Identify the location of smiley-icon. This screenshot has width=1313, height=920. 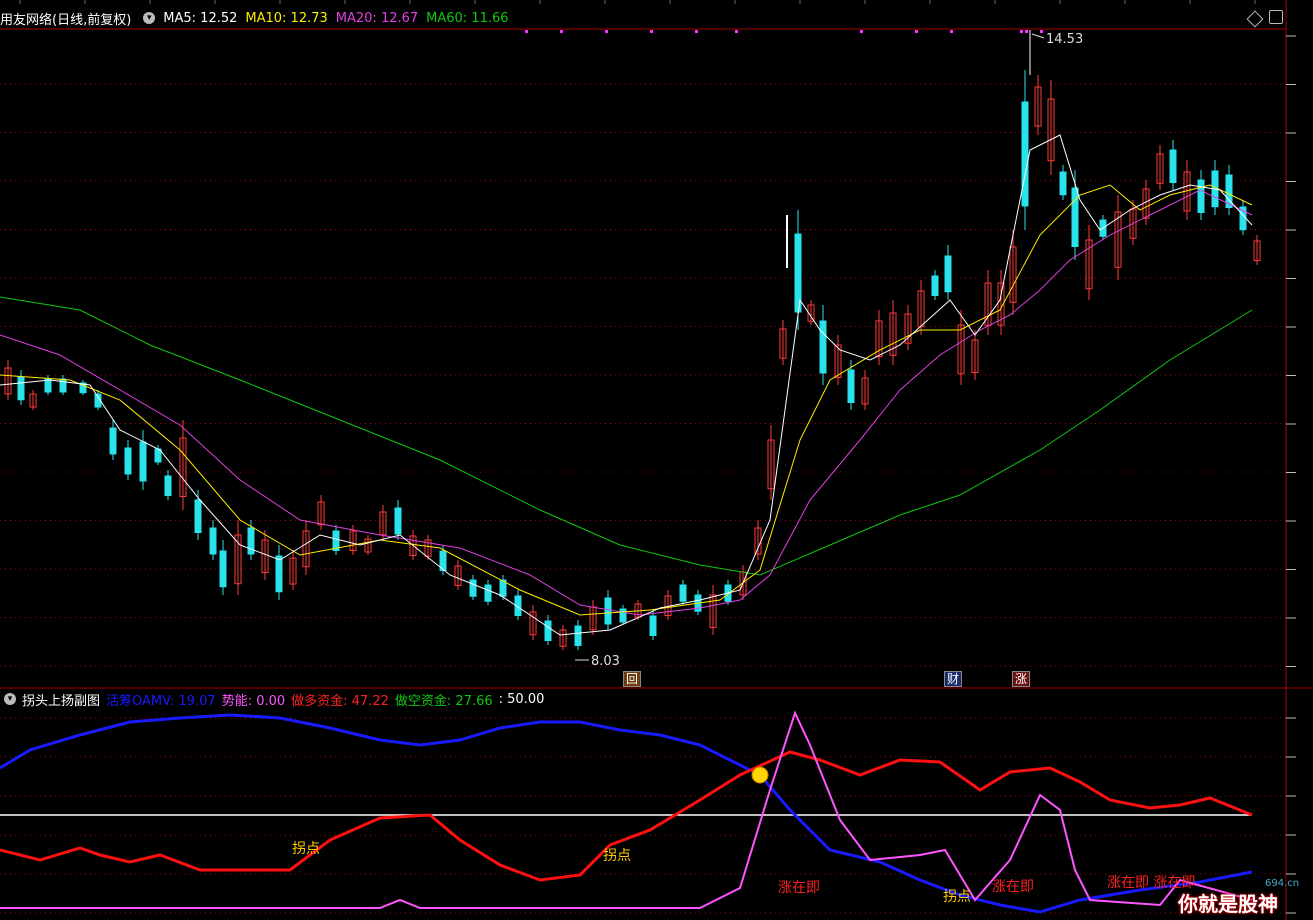
(760, 775).